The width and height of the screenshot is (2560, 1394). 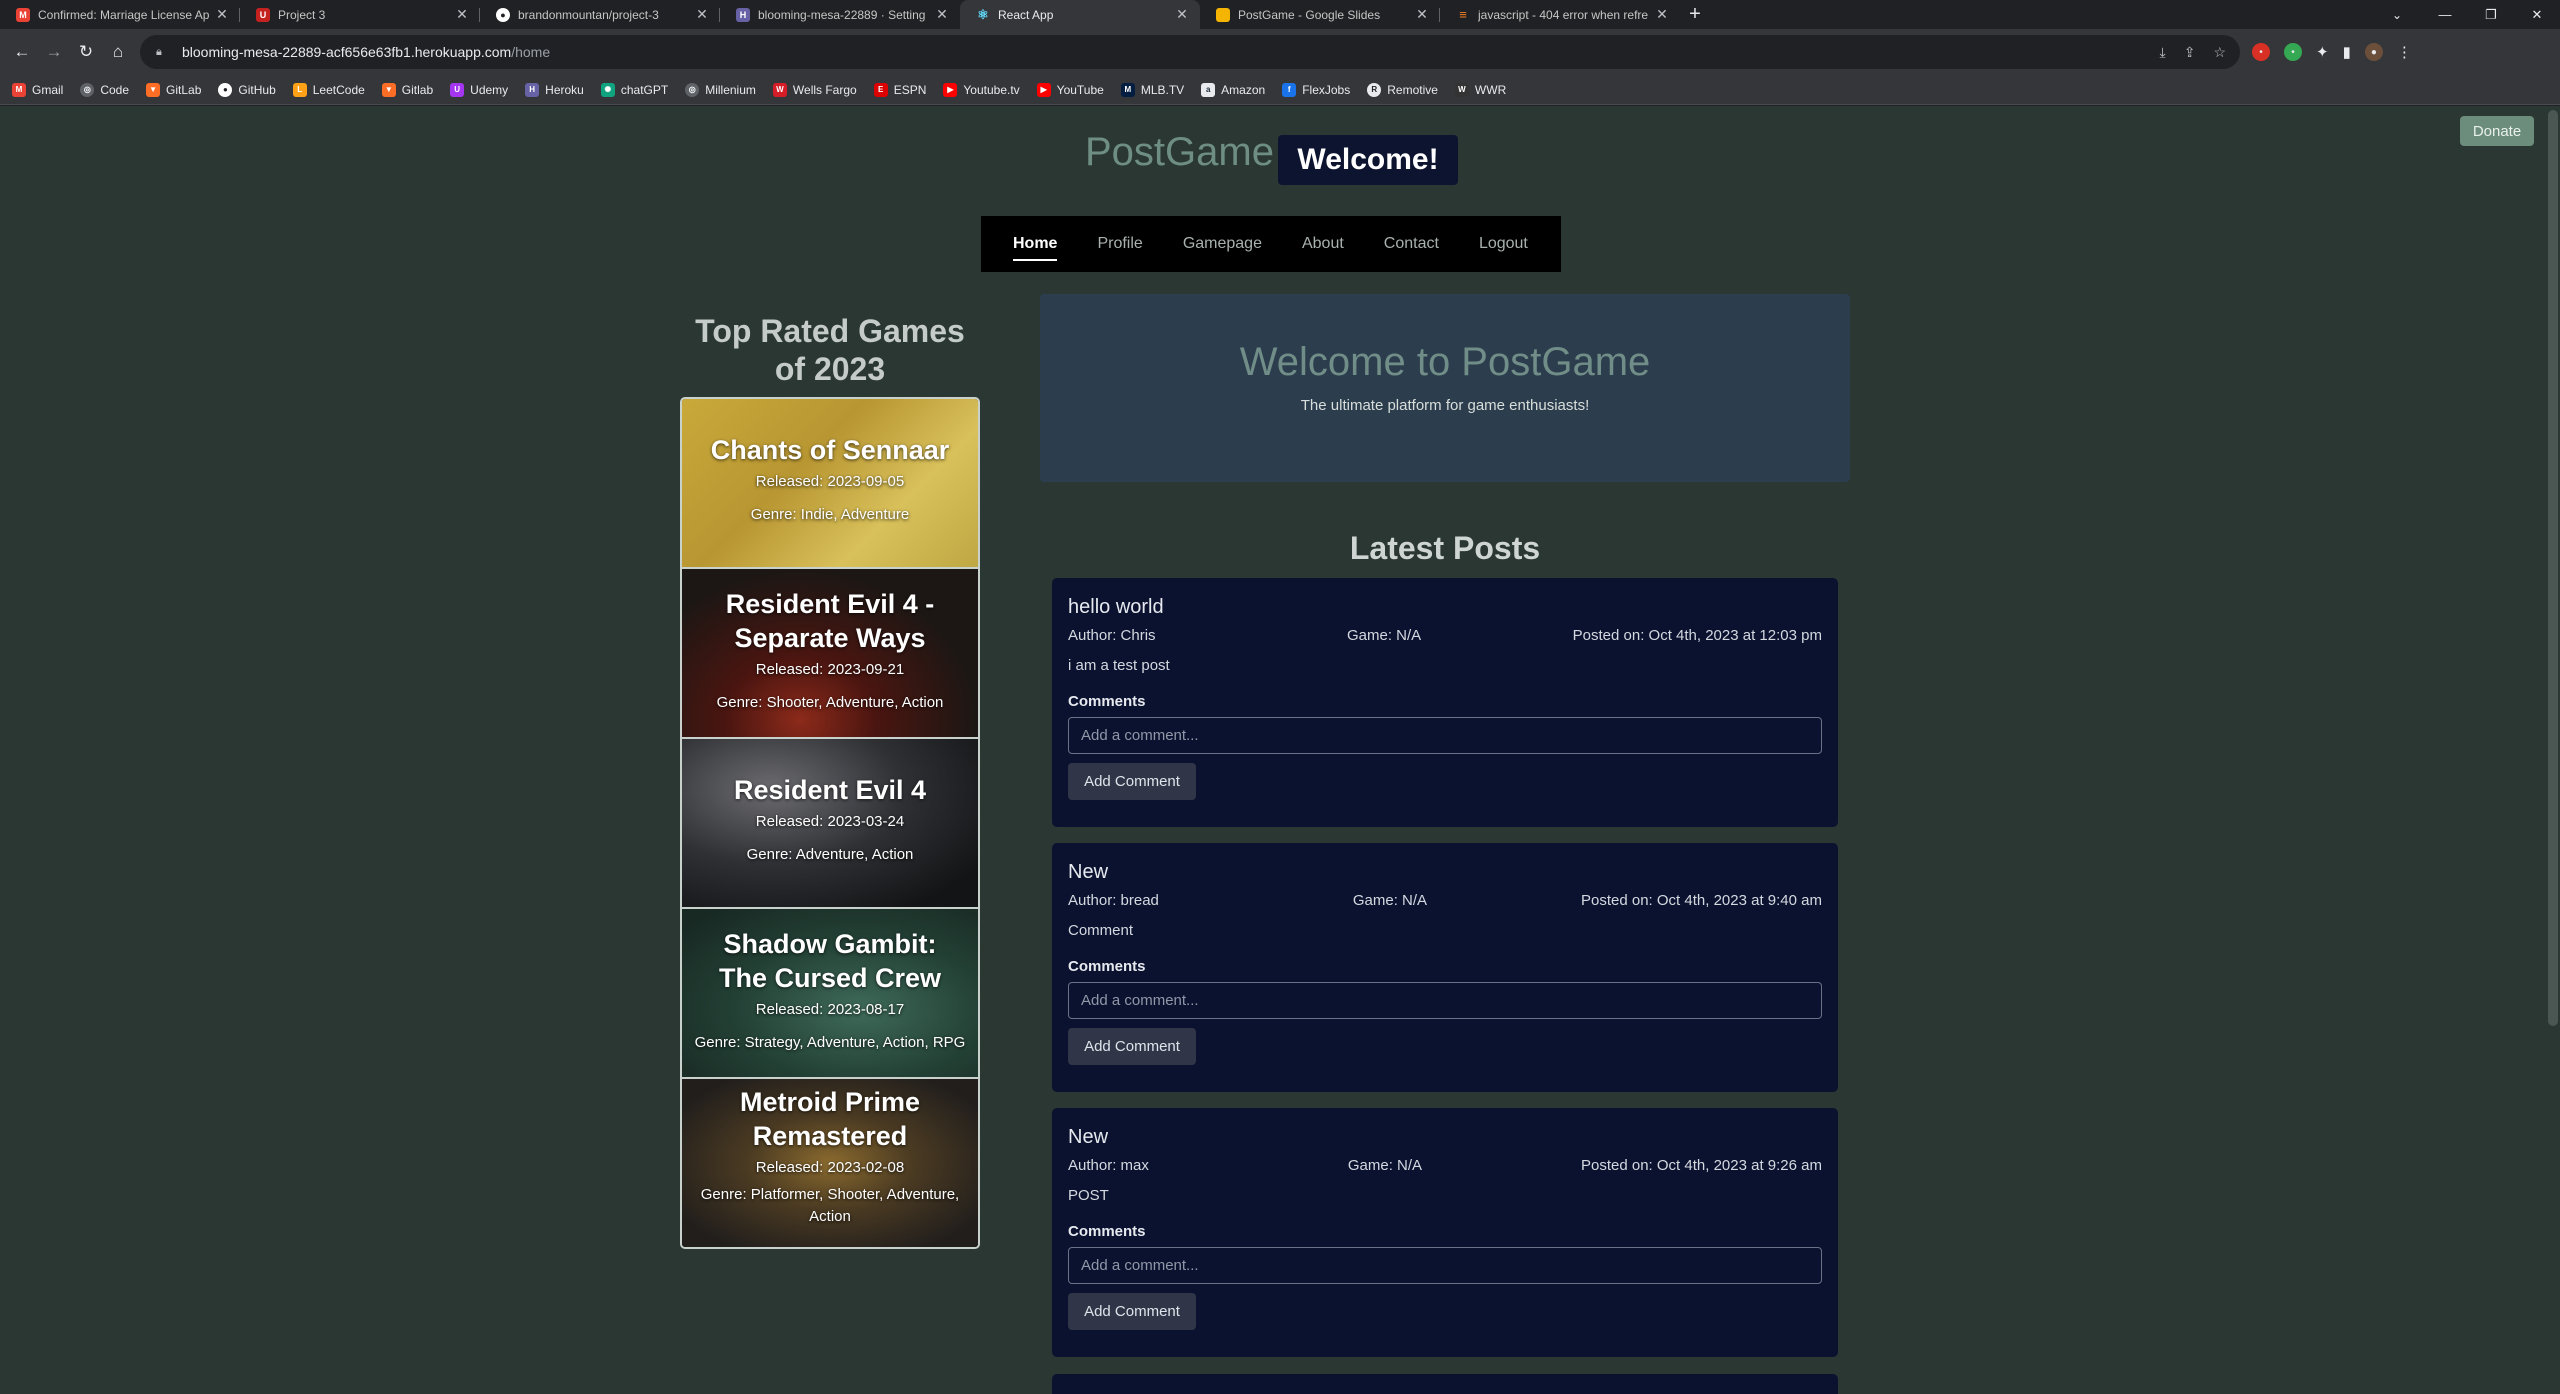 What do you see at coordinates (2491, 14) in the screenshot?
I see `restore-icon: ❐` at bounding box center [2491, 14].